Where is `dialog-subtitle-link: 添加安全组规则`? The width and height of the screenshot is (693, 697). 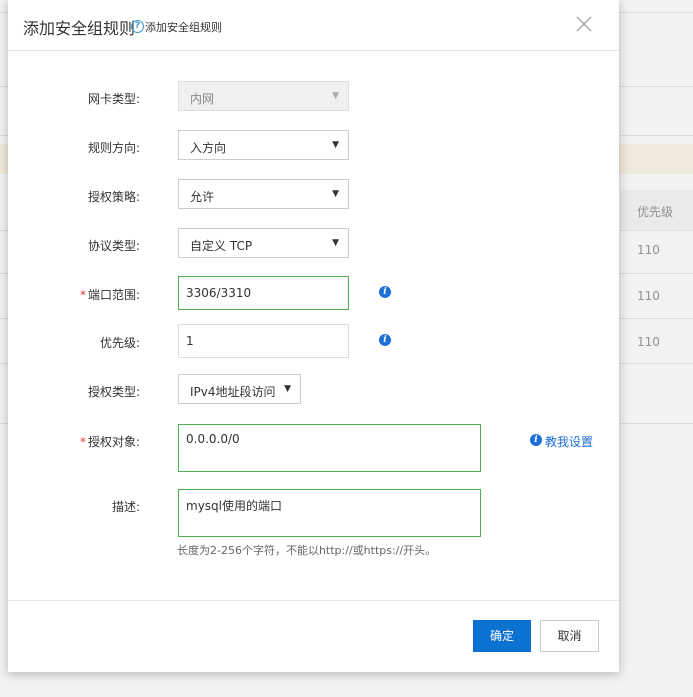
dialog-subtitle-link: 添加安全组规则 is located at coordinates (183, 27).